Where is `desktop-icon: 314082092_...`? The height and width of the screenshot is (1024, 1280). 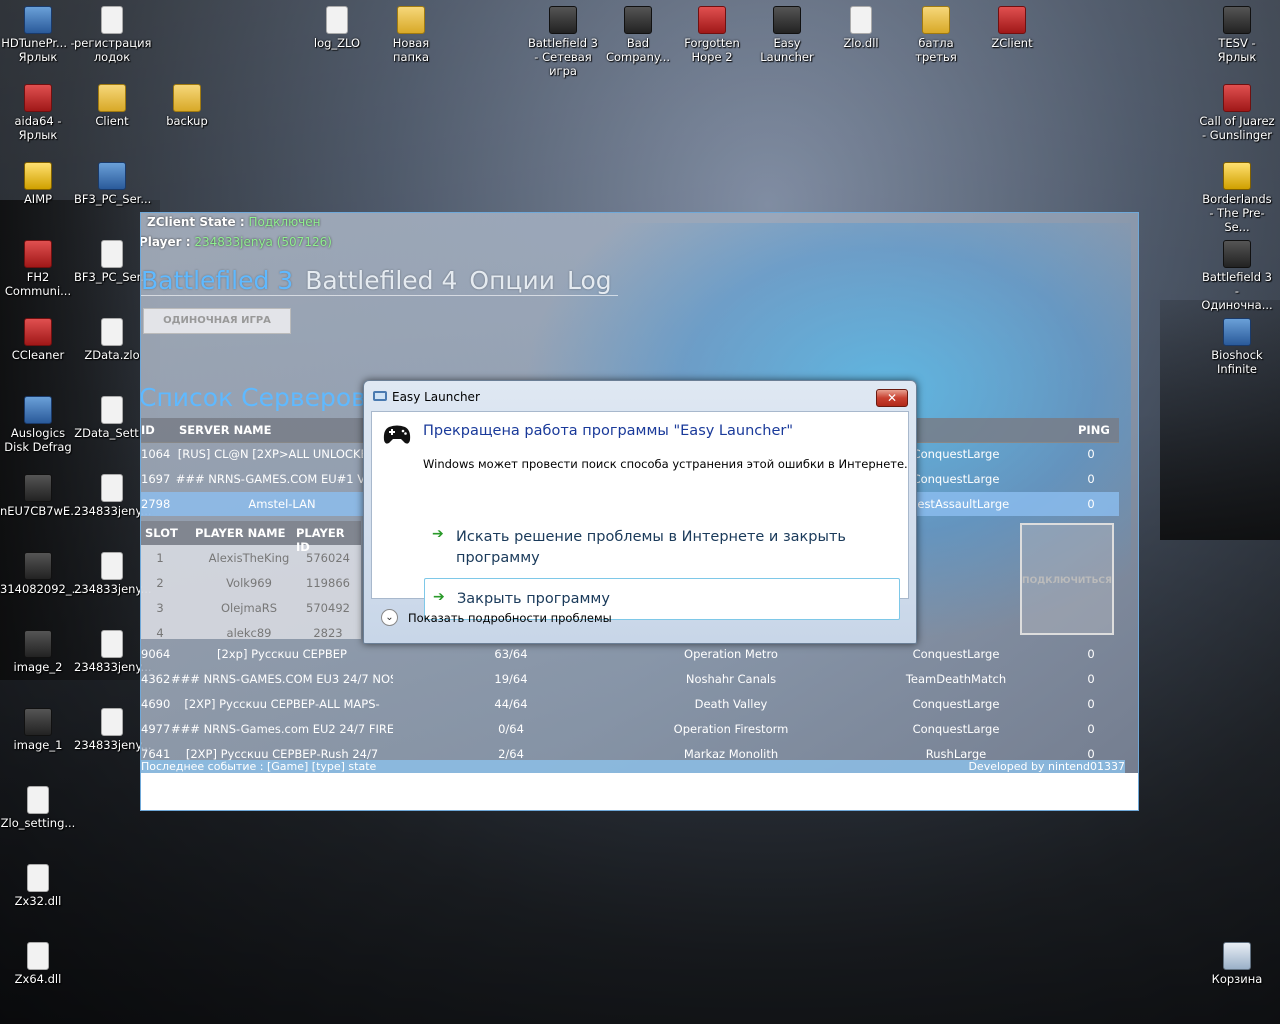 desktop-icon: 314082092_... is located at coordinates (41, 574).